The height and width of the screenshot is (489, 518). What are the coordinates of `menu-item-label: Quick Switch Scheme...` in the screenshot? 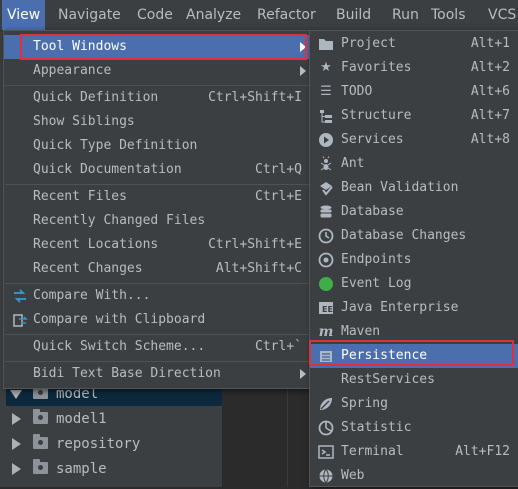 It's located at (119, 346).